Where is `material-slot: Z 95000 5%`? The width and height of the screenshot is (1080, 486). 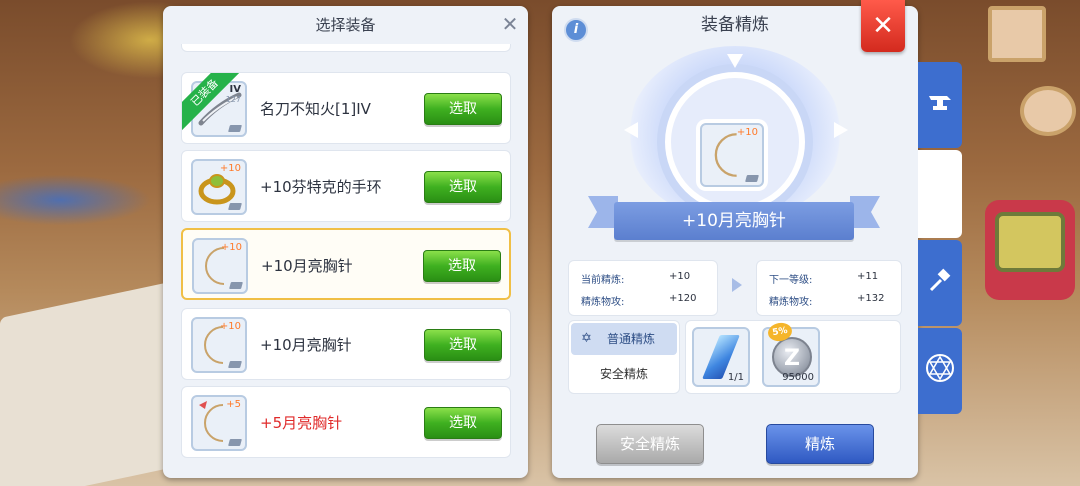
material-slot: Z 95000 5% is located at coordinates (791, 354).